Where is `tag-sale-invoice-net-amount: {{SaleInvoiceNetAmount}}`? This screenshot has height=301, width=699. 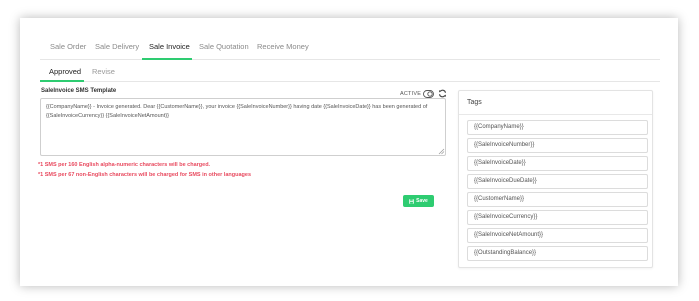
tag-sale-invoice-net-amount: {{SaleInvoiceNetAmount}} is located at coordinates (557, 235).